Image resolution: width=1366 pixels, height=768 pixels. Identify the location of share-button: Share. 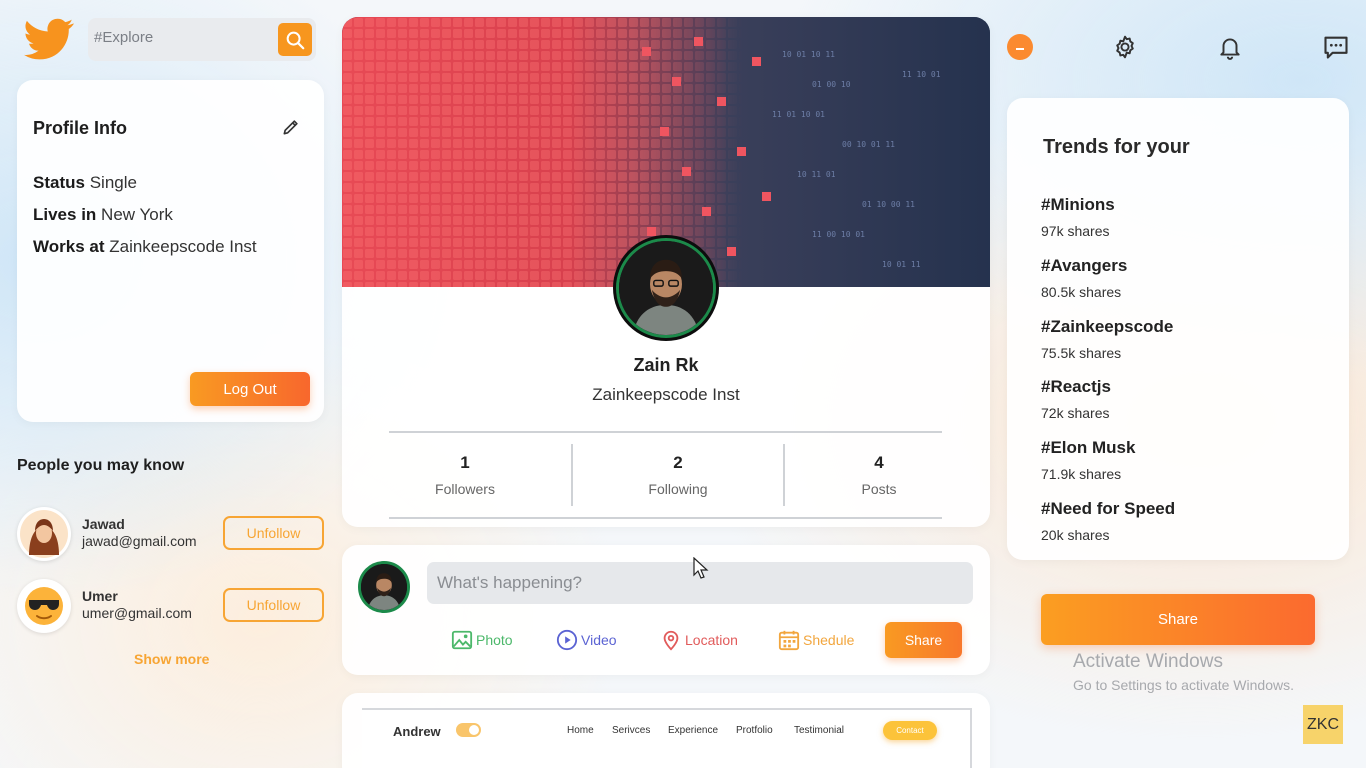
(1178, 619).